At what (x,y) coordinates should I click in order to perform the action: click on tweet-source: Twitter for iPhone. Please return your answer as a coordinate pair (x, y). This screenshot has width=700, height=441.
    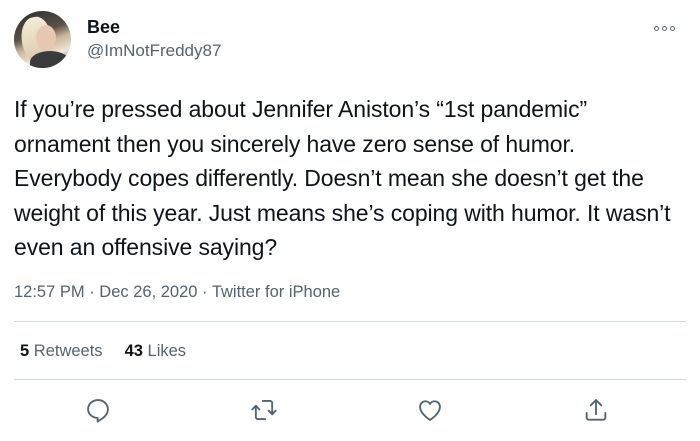
    Looking at the image, I should click on (276, 292).